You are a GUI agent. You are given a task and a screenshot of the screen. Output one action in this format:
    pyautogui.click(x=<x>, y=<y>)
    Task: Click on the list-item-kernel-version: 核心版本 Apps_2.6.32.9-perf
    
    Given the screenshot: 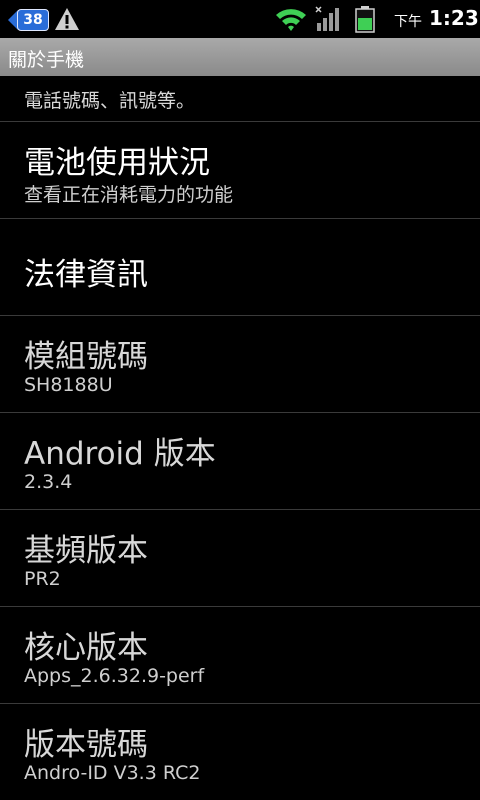 What is the action you would take?
    pyautogui.click(x=240, y=655)
    